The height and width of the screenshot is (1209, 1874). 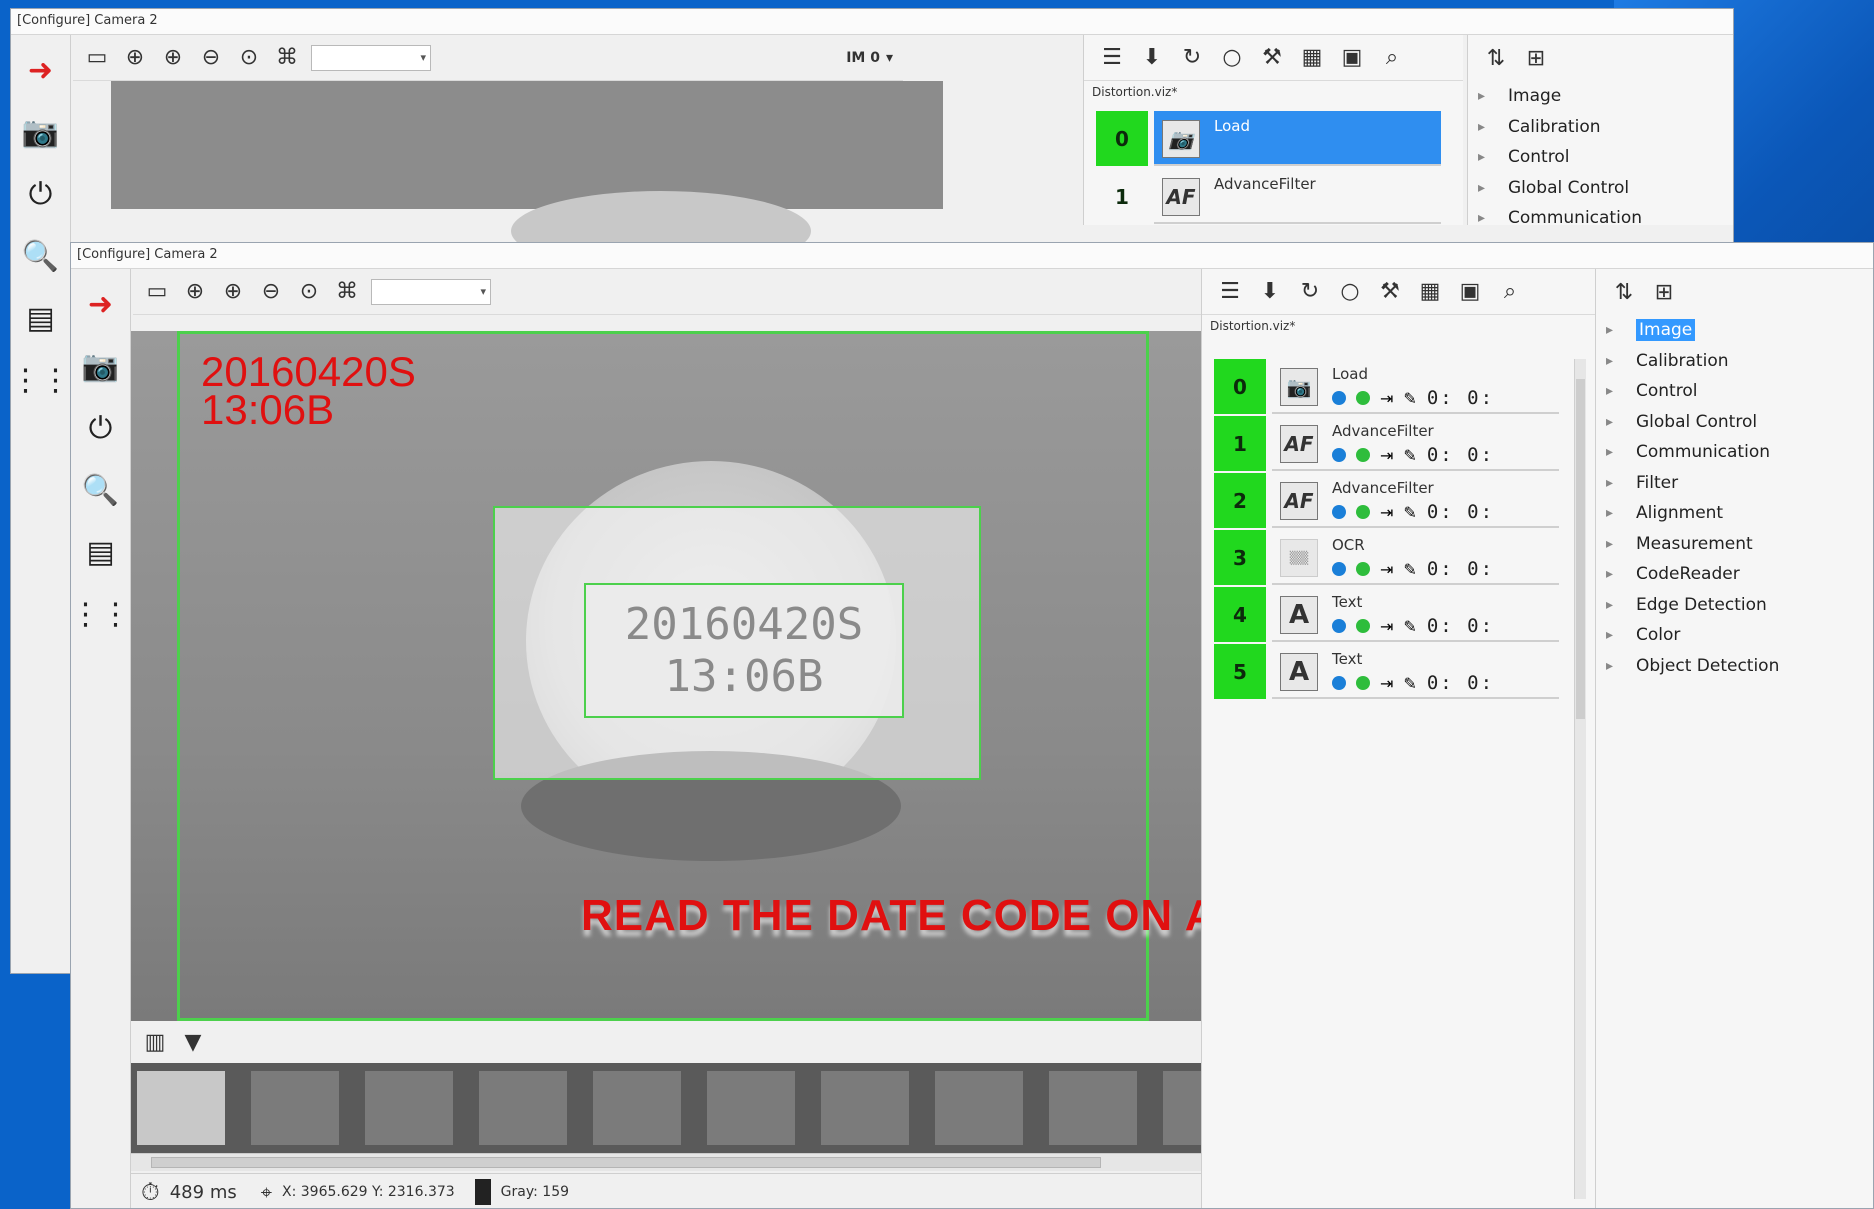 What do you see at coordinates (1386, 614) in the screenshot?
I see `tool-row: 4 A Text ⇥ ✎ 0: 0:` at bounding box center [1386, 614].